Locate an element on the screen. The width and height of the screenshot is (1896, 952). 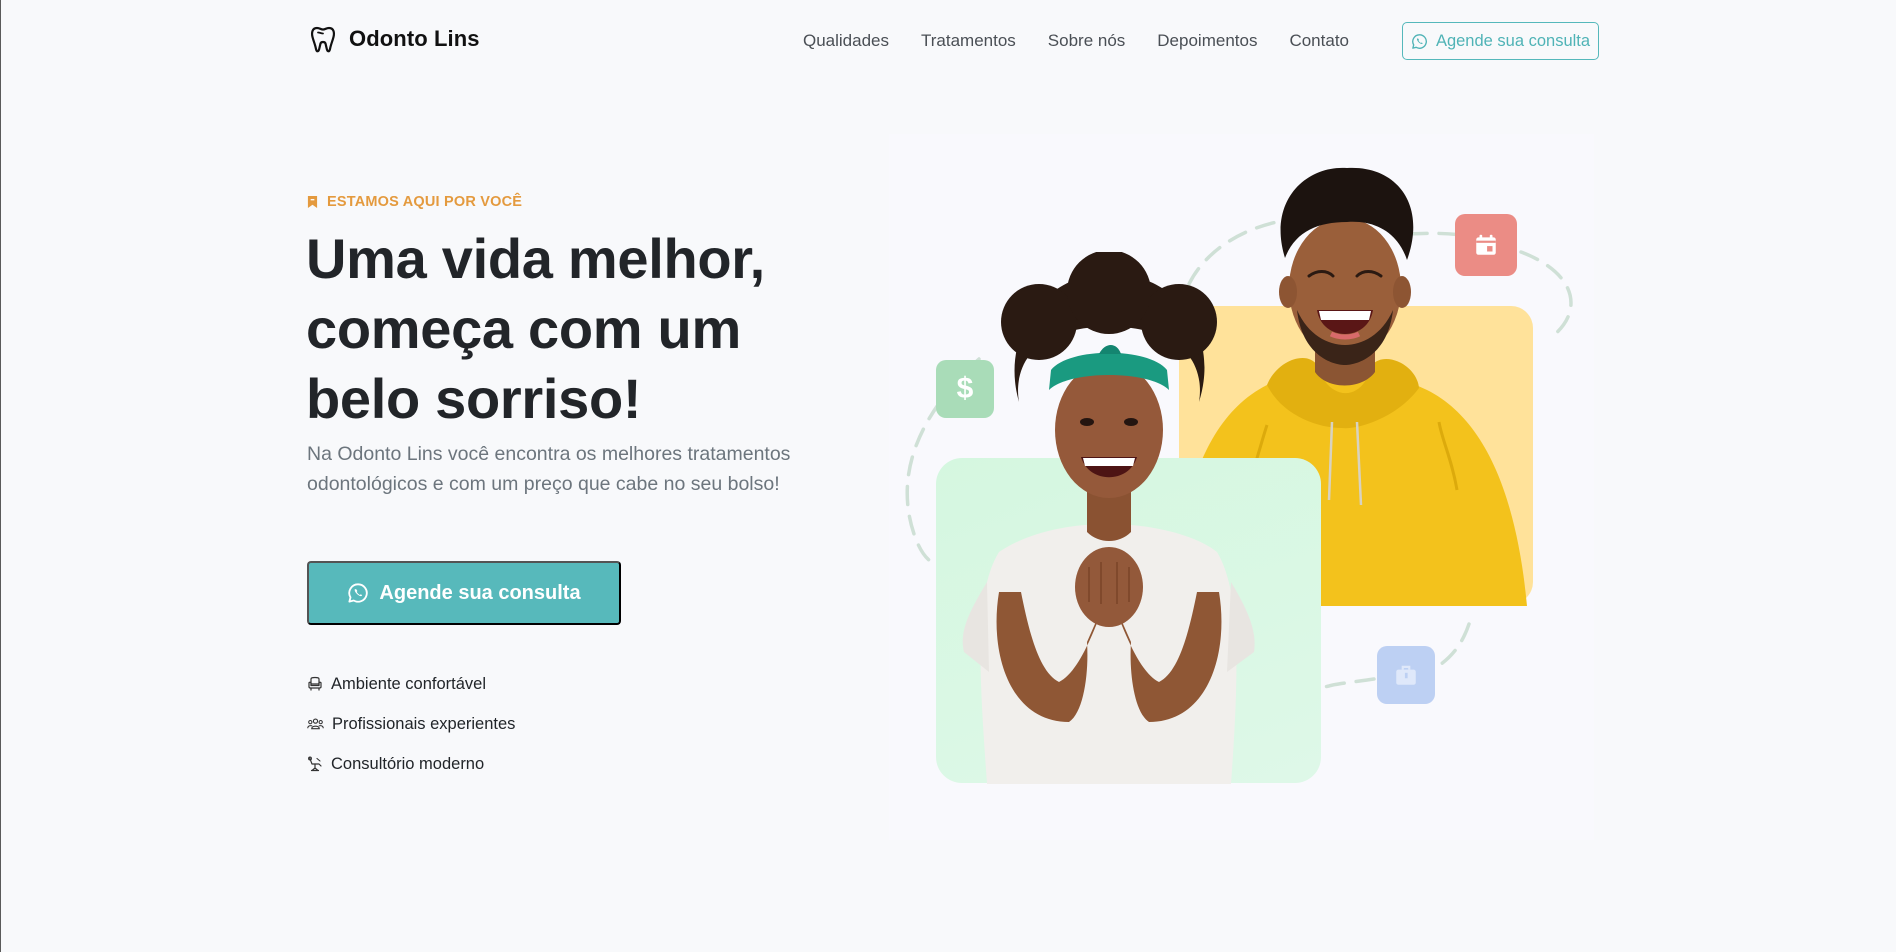
hero-title-line-1: Uma vida melhor, is located at coordinates (535, 258).